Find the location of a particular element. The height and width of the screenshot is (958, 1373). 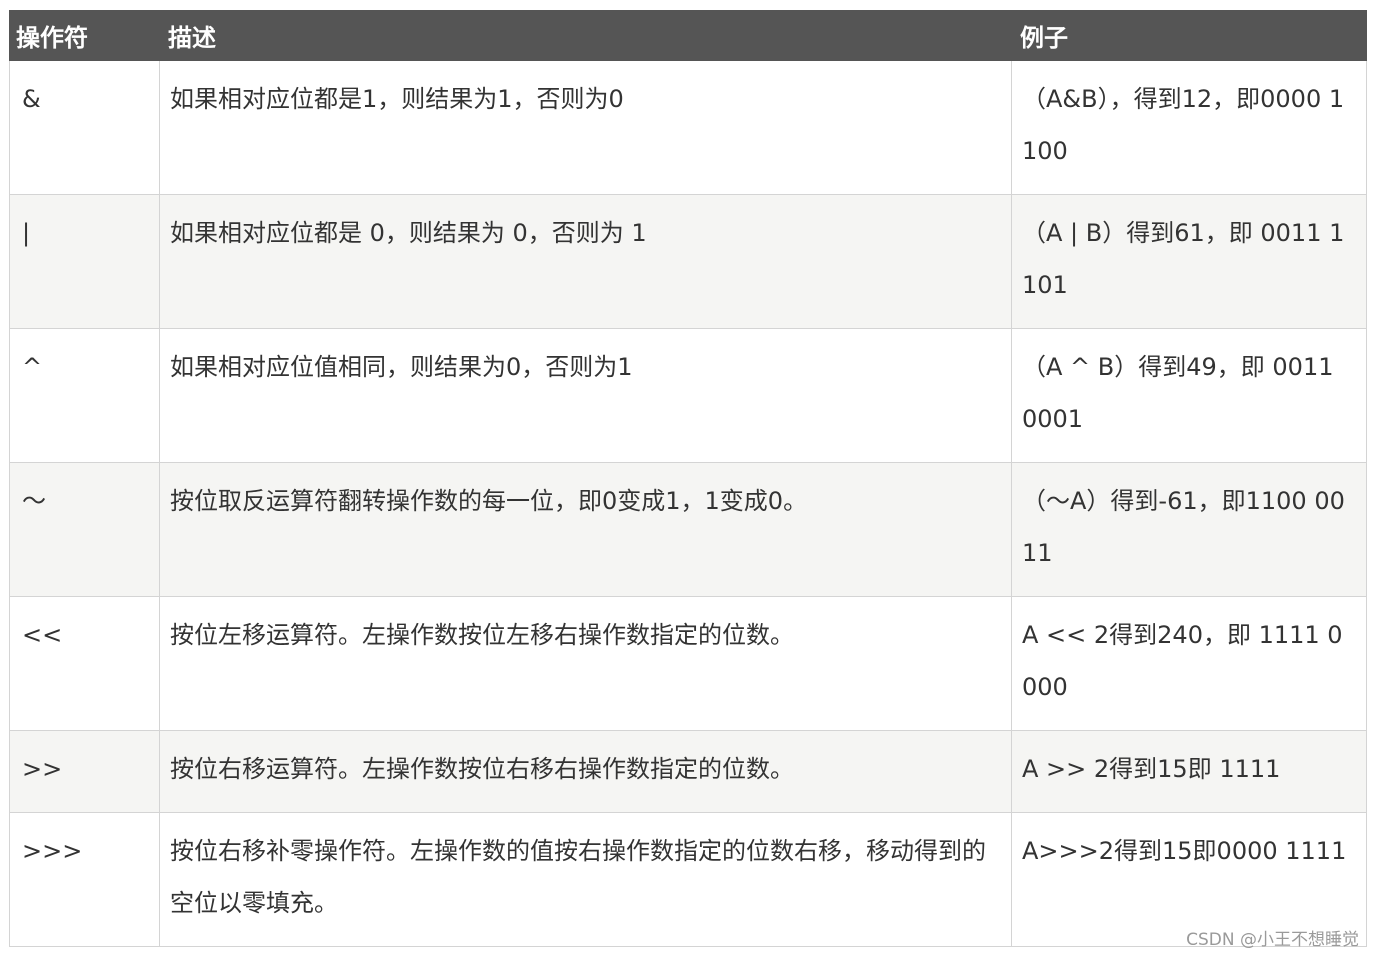

csdn-watermark: CSDN @小王不想睡觉 is located at coordinates (1272, 940).